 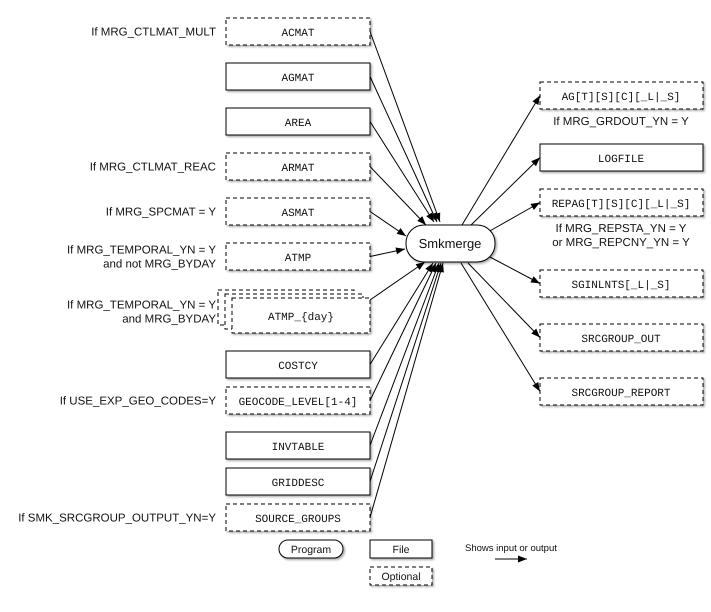 What do you see at coordinates (298, 76) in the screenshot?
I see `file-node: AGMAT` at bounding box center [298, 76].